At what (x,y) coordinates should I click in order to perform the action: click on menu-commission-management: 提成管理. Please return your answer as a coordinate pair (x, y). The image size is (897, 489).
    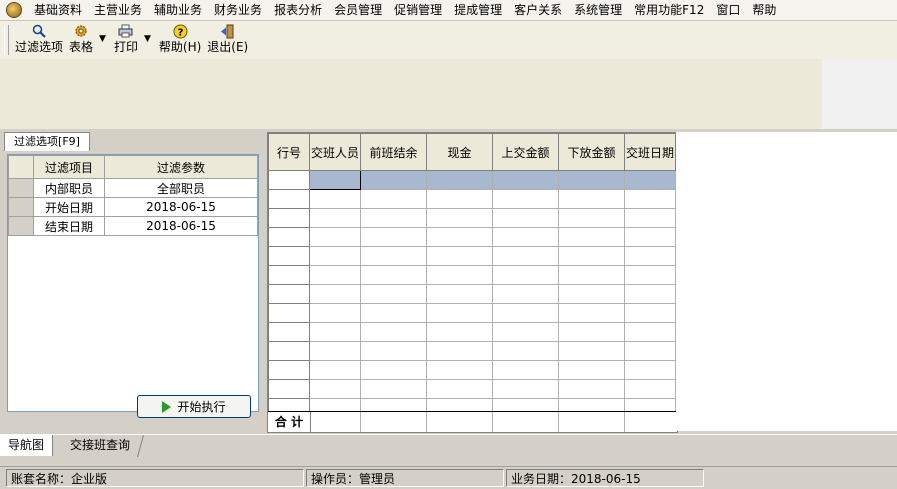
    Looking at the image, I should click on (478, 10).